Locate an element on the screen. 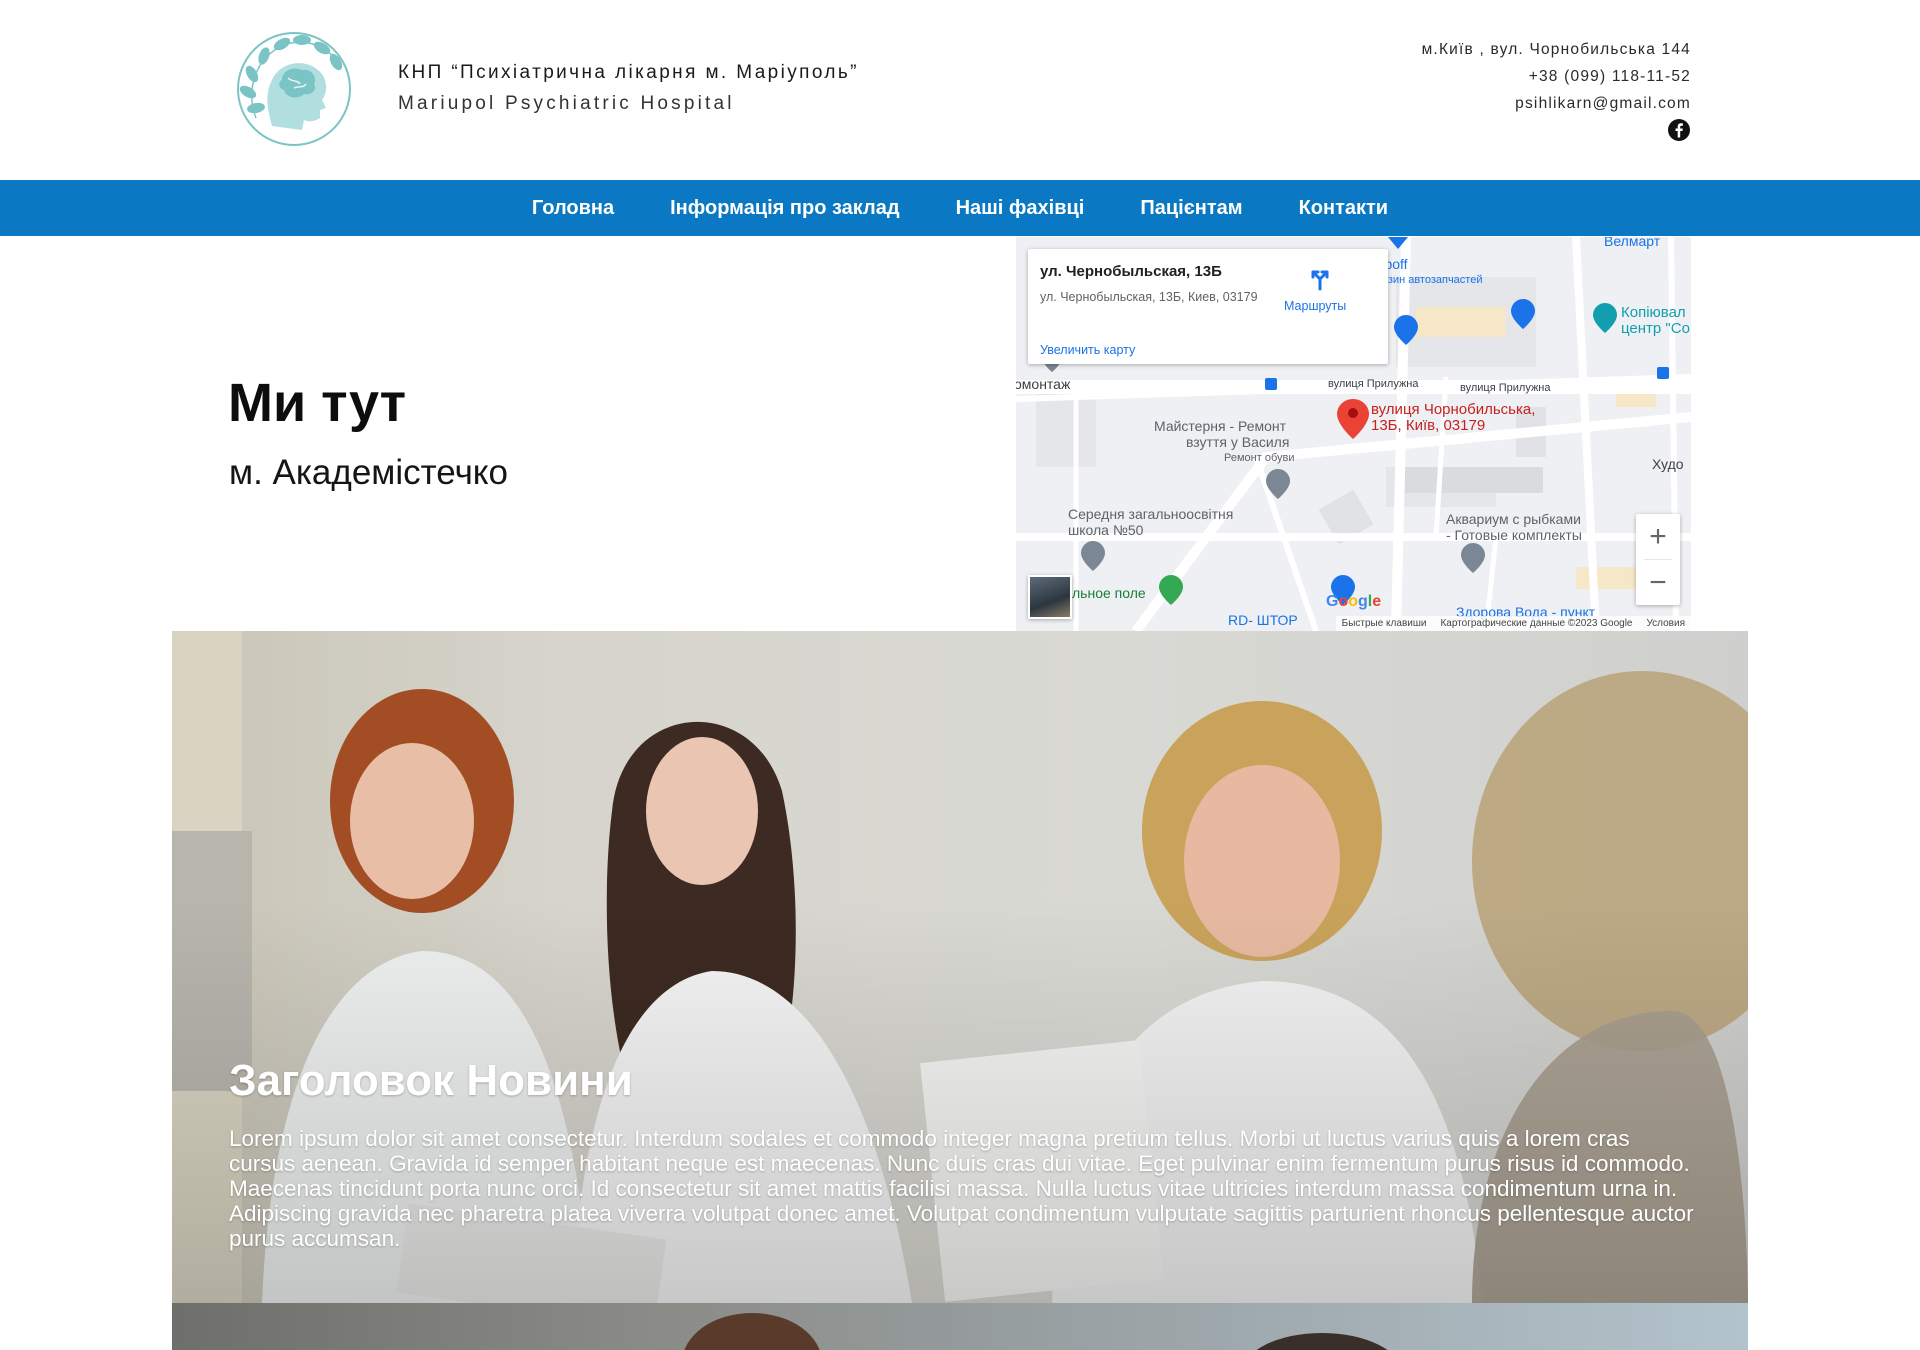 This screenshot has width=1920, height=1350. map-zoom-control: + − is located at coordinates (1658, 559).